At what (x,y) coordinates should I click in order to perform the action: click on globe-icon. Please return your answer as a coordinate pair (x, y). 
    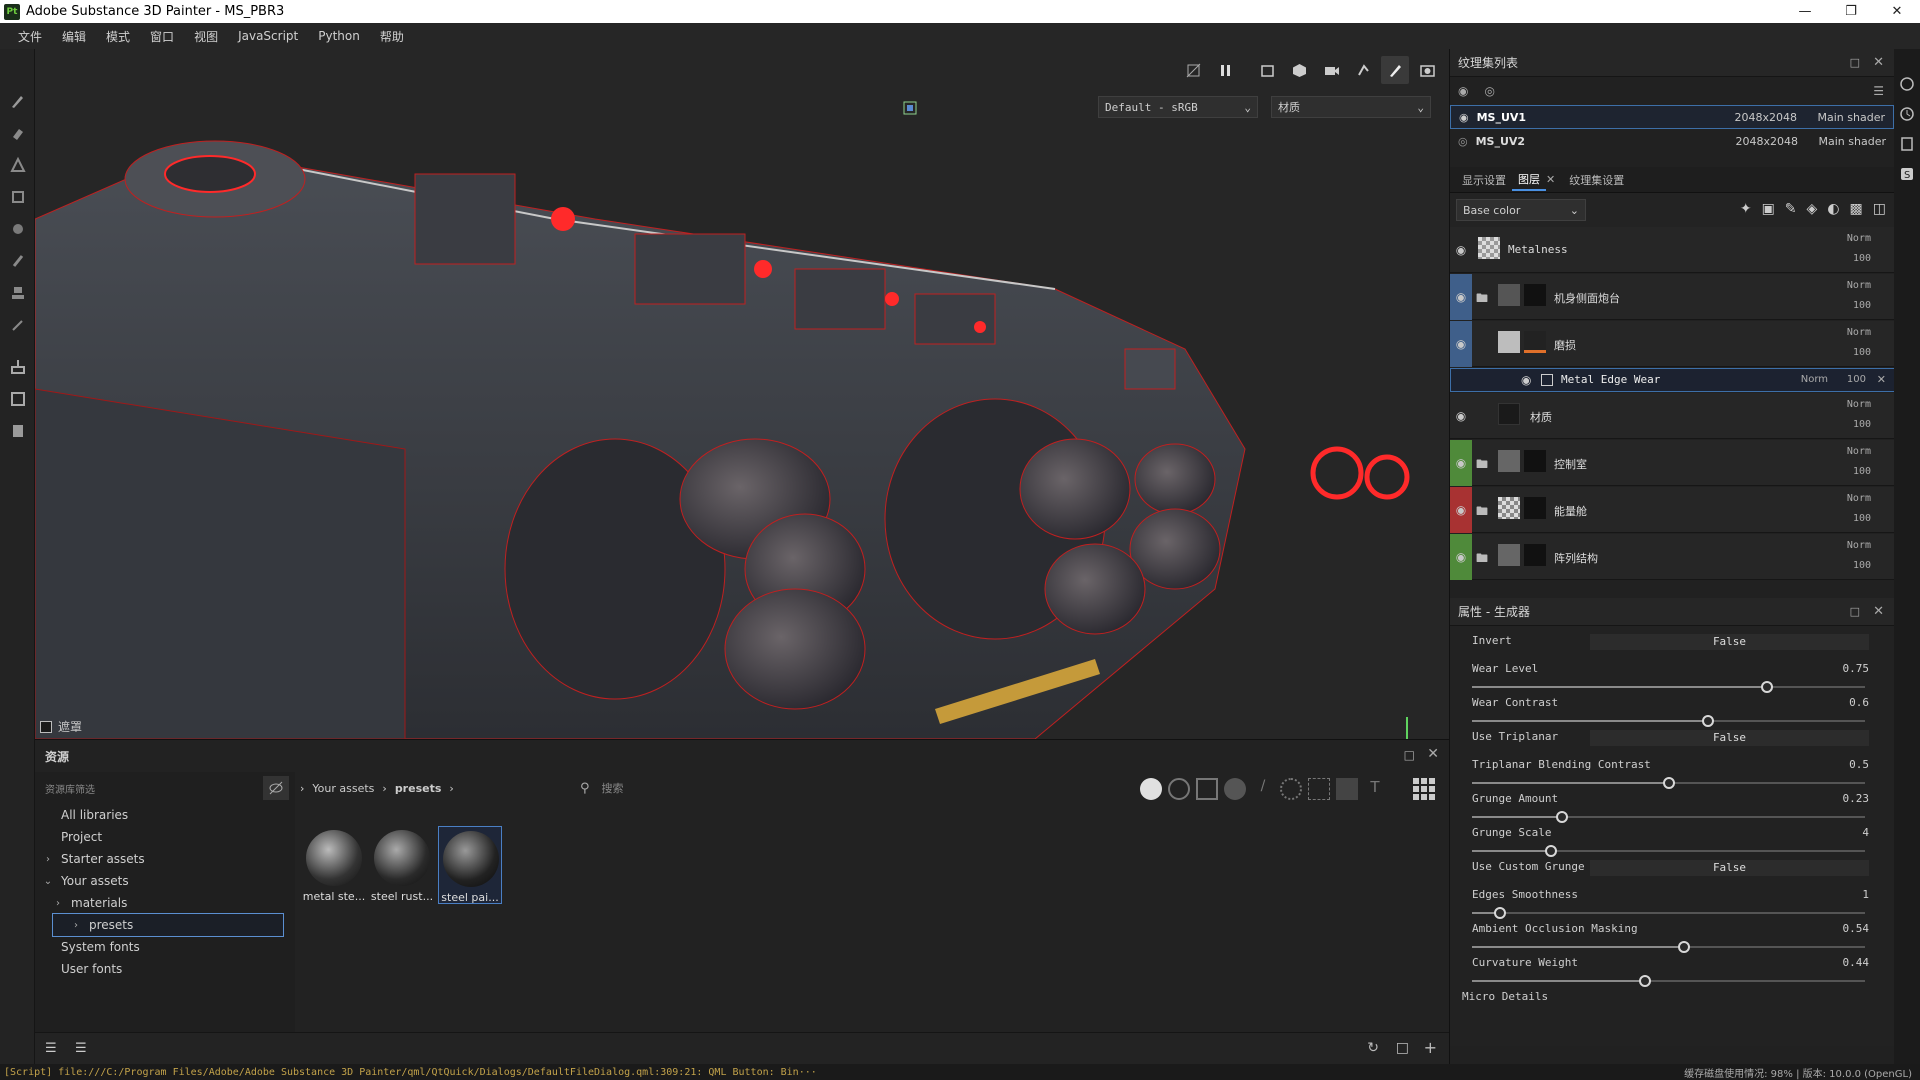
    Looking at the image, I should click on (1907, 84).